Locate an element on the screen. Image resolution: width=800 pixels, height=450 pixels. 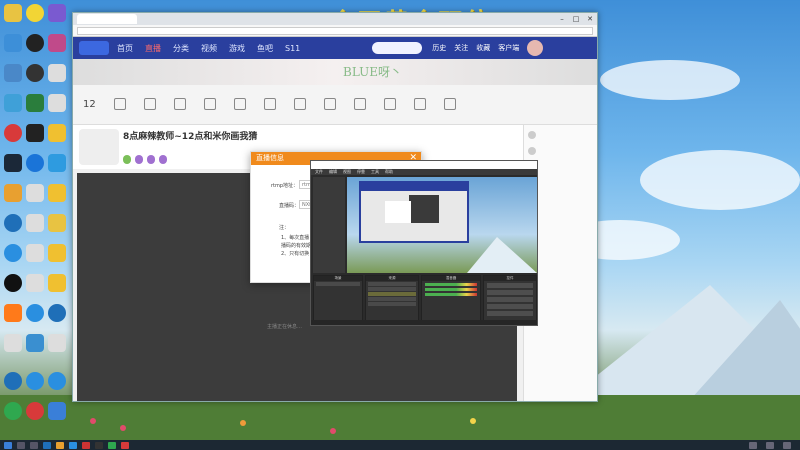
studio-mode-button is located at coordinates (510, 299).